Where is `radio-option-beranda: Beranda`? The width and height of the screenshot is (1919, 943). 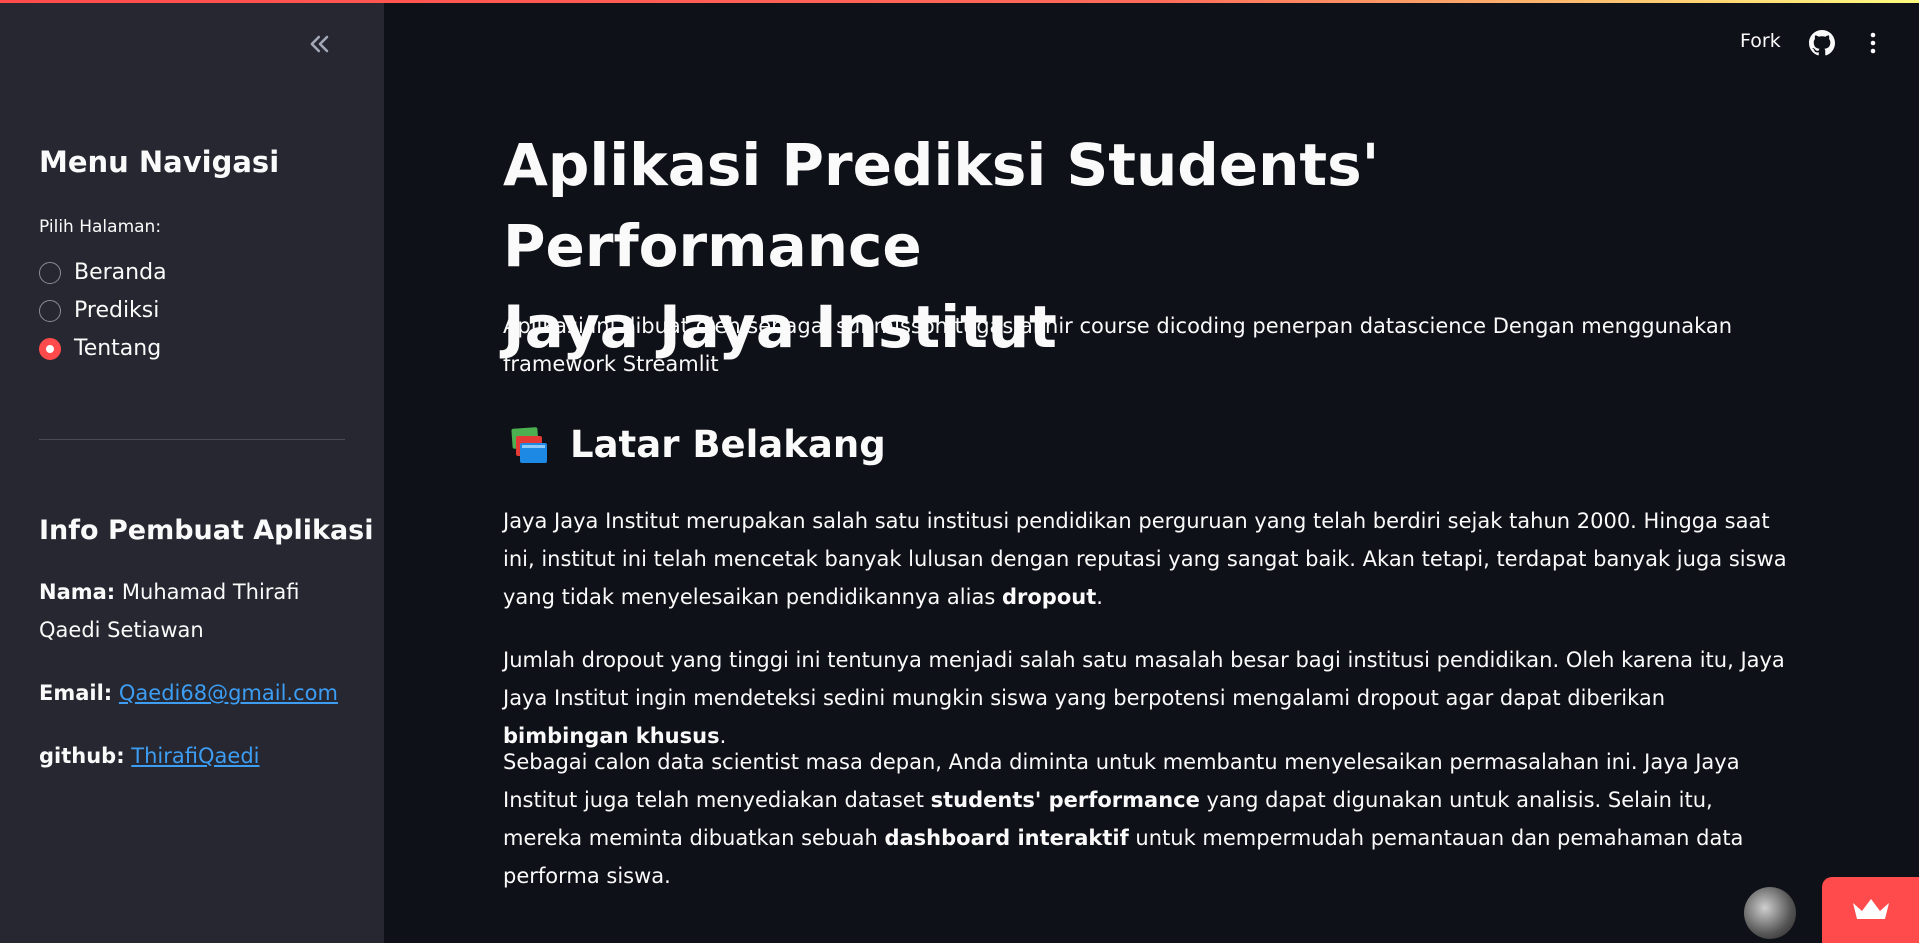
radio-option-beranda: Beranda is located at coordinates (103, 272).